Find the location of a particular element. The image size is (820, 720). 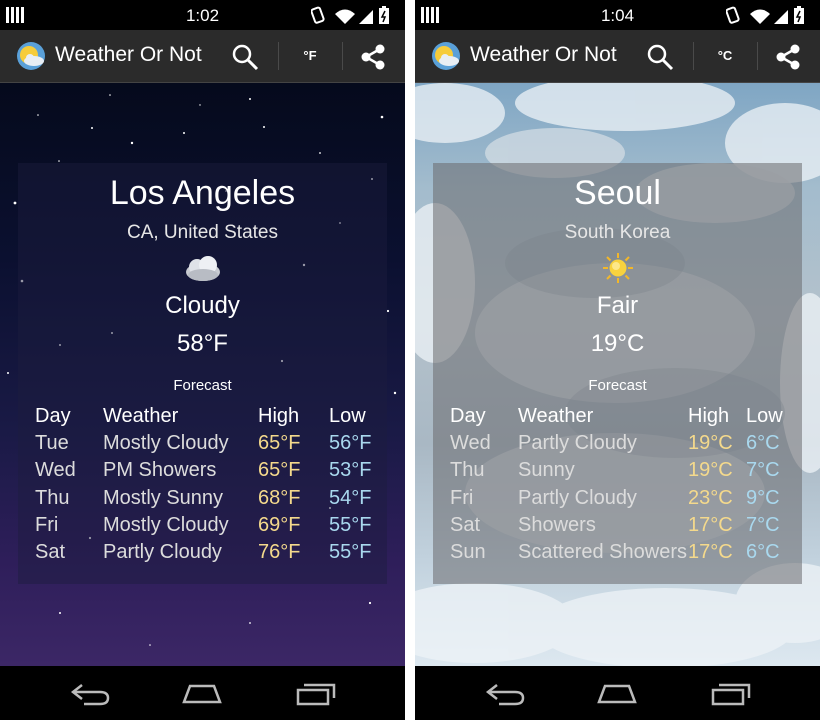

forecast-weather: Mostly Cloudy is located at coordinates (166, 525).